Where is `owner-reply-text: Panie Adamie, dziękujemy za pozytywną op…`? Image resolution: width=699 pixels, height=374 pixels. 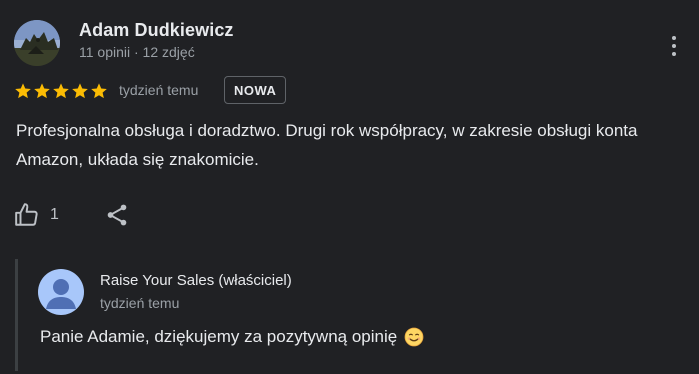 owner-reply-text: Panie Adamie, dziękujemy za pozytywną op… is located at coordinates (232, 337).